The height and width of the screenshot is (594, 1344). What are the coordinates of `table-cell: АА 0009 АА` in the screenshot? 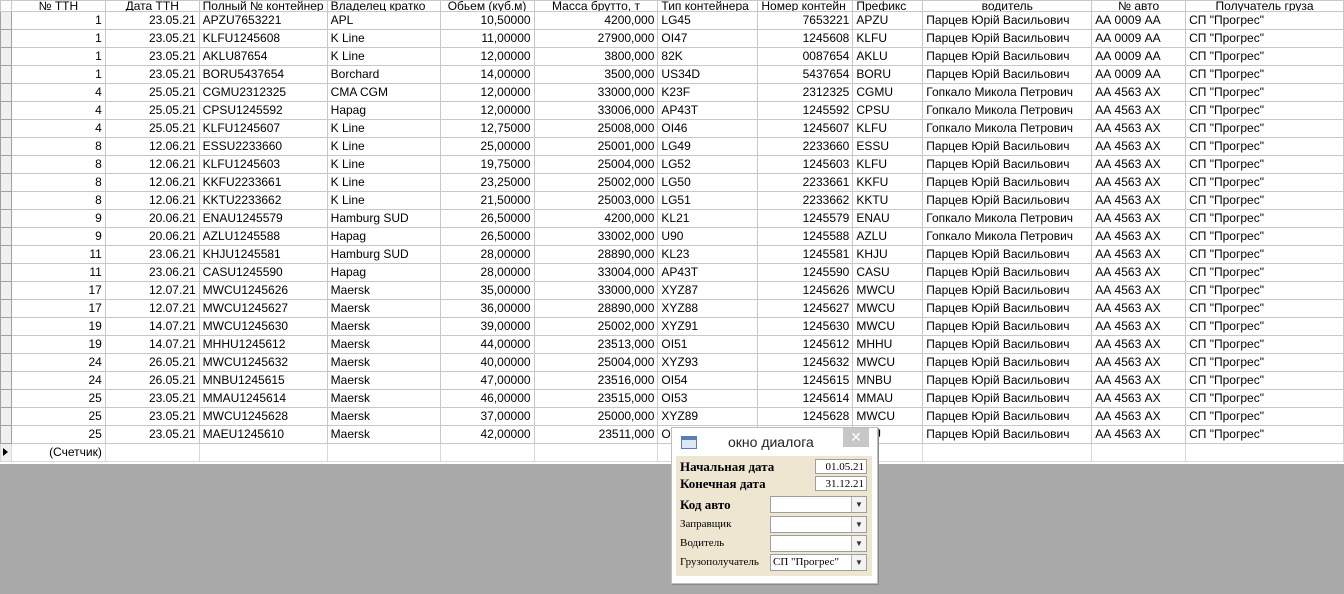 It's located at (1139, 20).